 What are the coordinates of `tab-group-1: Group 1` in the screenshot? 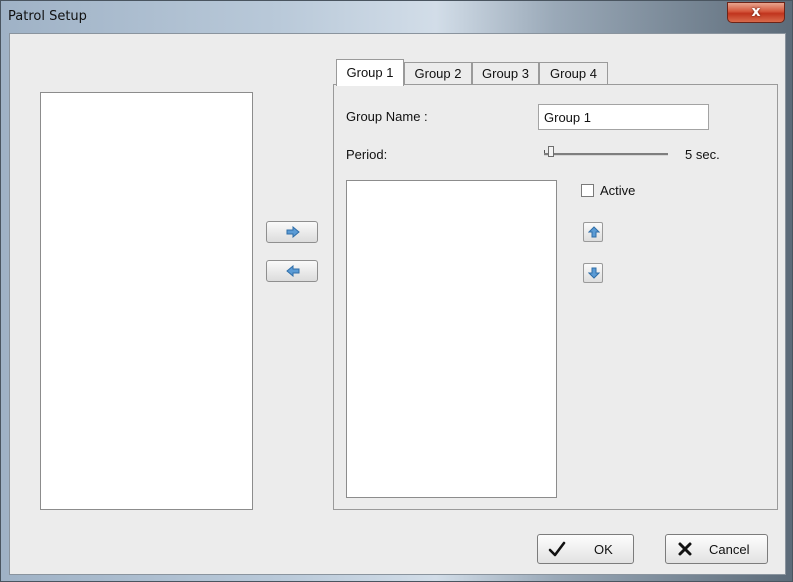 It's located at (370, 72).